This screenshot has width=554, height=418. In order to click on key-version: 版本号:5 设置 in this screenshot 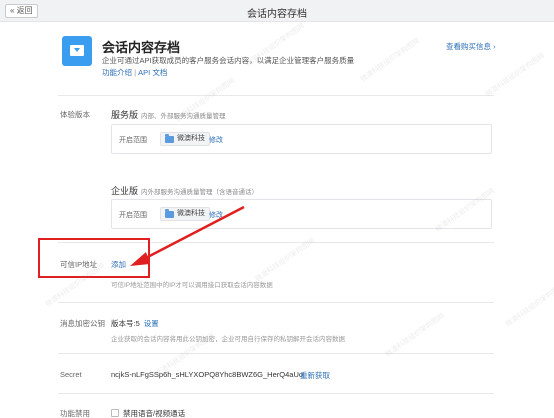, I will do `click(135, 323)`.